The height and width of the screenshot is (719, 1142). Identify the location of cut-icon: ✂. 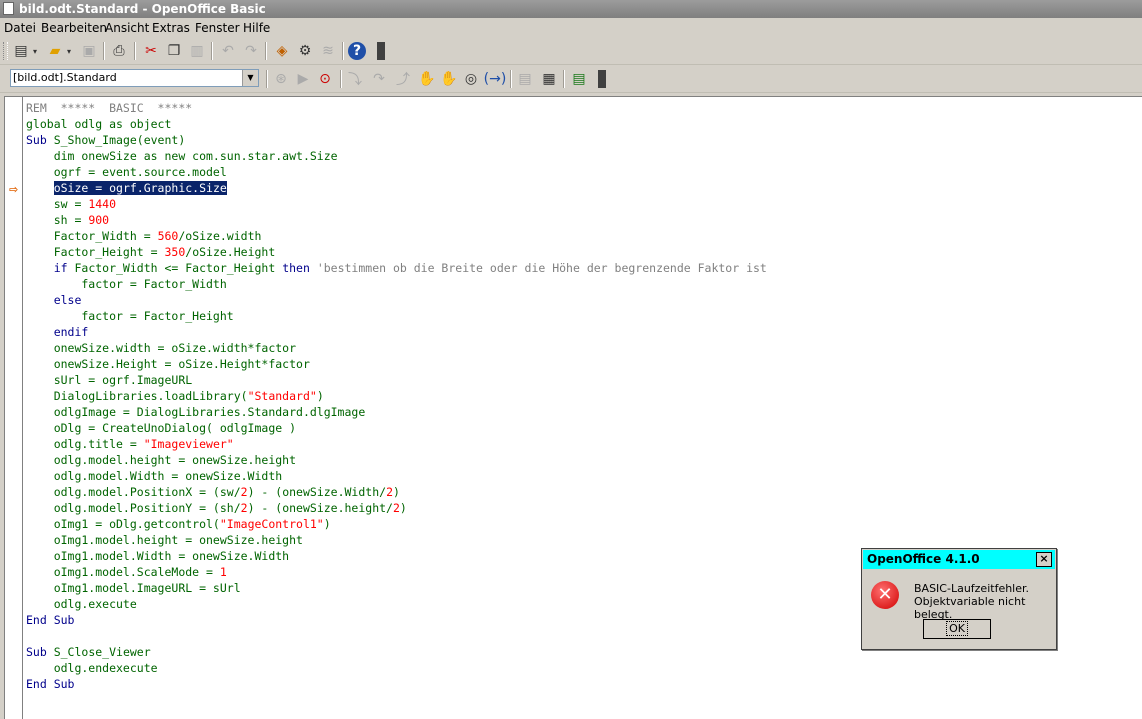
(151, 51).